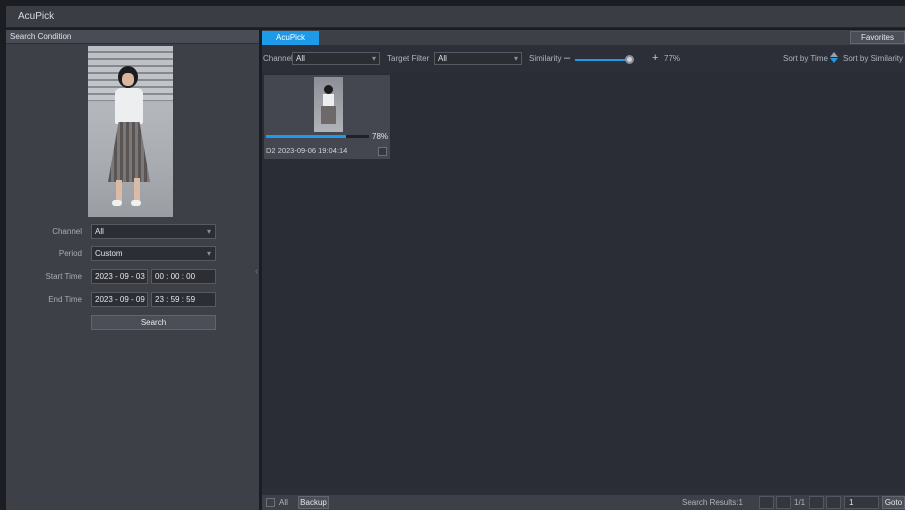  Describe the element at coordinates (132, 37) in the screenshot. I see `search-condition-header: Search Condition` at that location.